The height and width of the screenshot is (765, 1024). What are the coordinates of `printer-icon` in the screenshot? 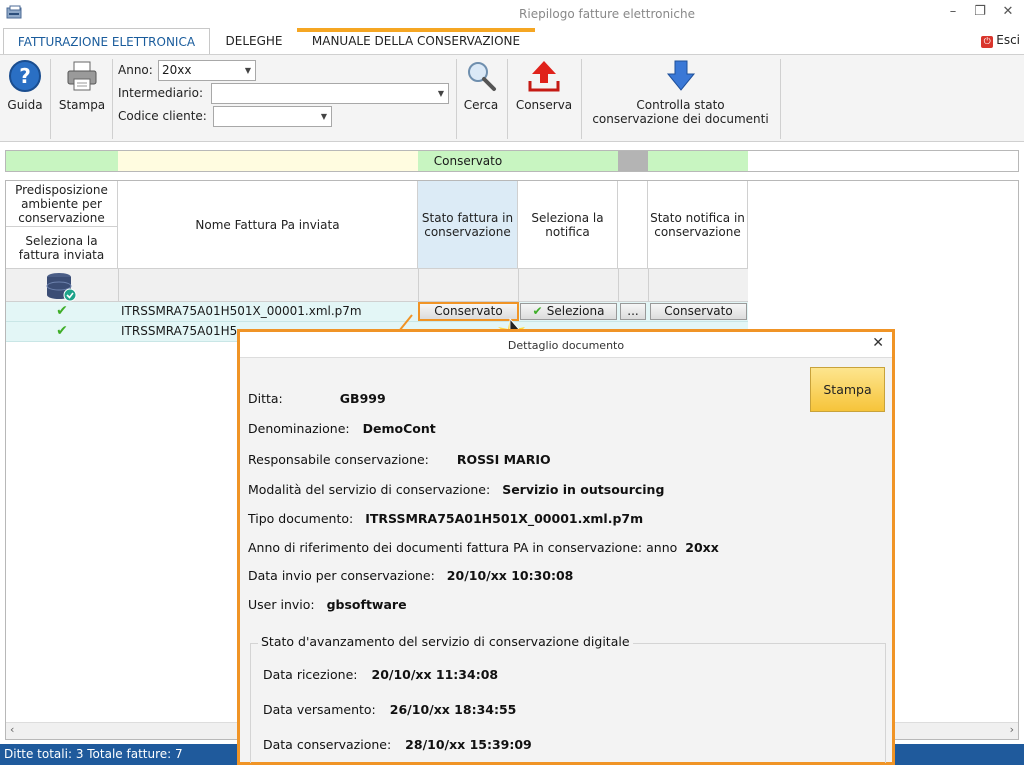 It's located at (82, 76).